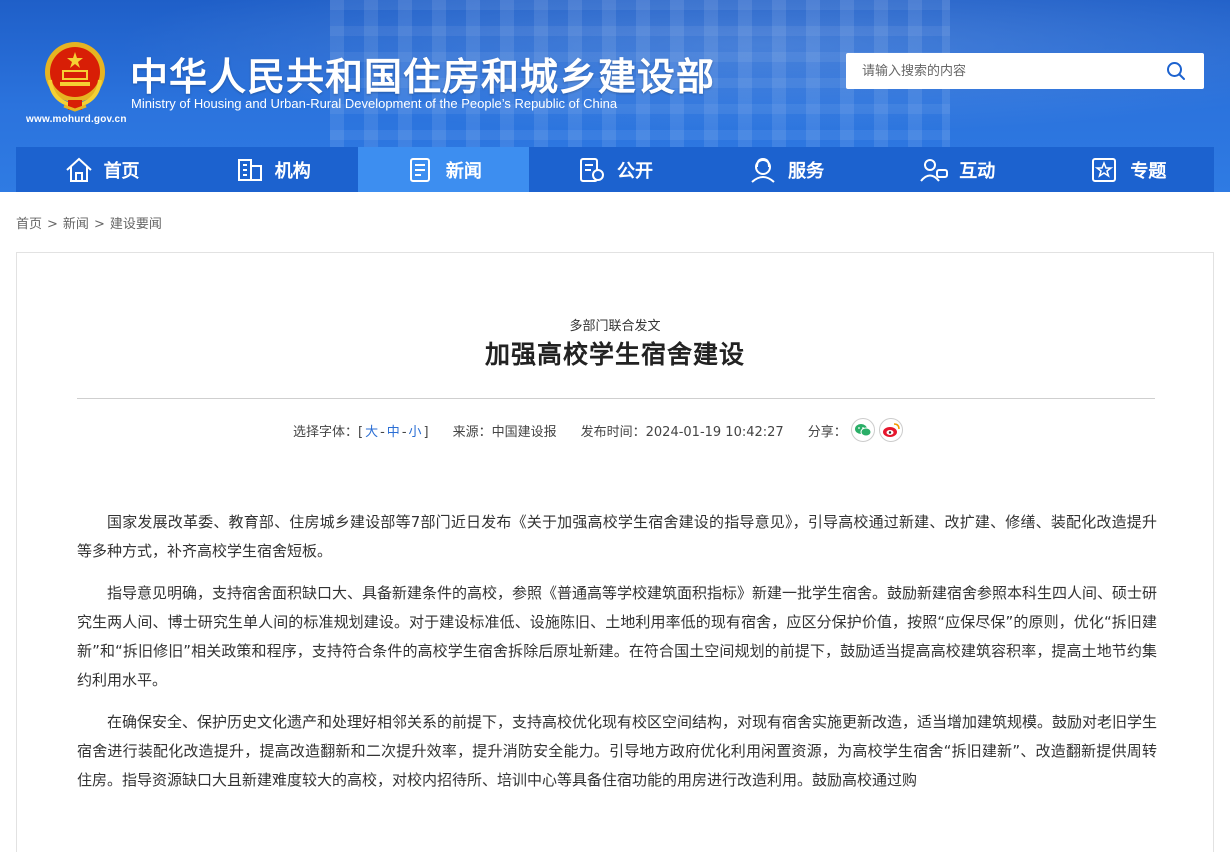 Image resolution: width=1230 pixels, height=852 pixels. I want to click on breadcrumb-home: 首页, so click(29, 224).